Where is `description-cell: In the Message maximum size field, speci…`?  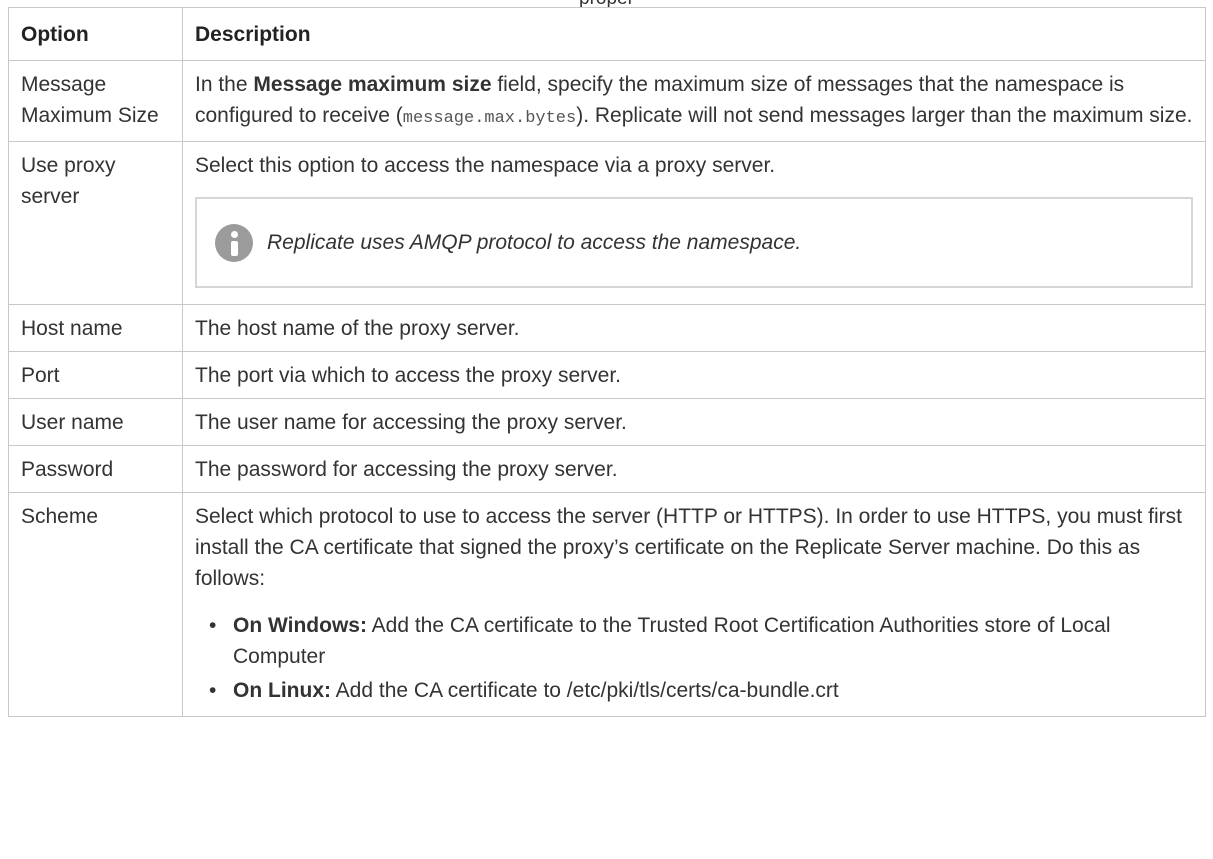
description-cell: In the Message maximum size field, speci… is located at coordinates (694, 101).